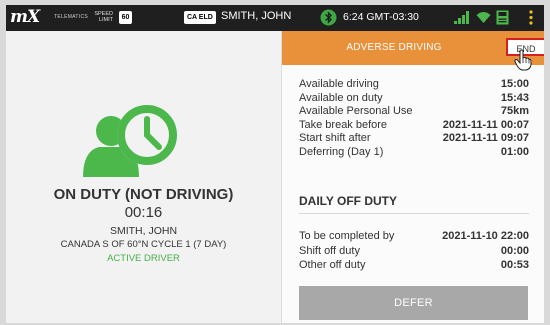 This screenshot has height=325, width=550. I want to click on adverse-driving-label: ADVERSE DRIVING, so click(394, 47).